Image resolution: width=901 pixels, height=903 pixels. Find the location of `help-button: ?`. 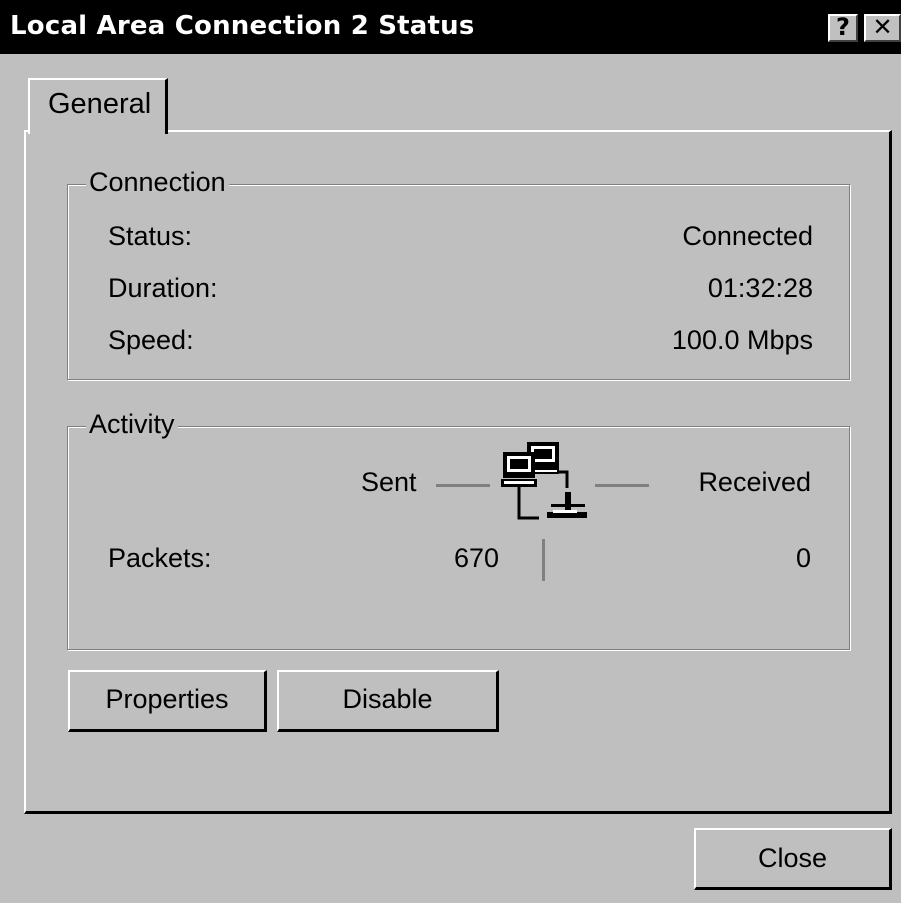

help-button: ? is located at coordinates (843, 28).